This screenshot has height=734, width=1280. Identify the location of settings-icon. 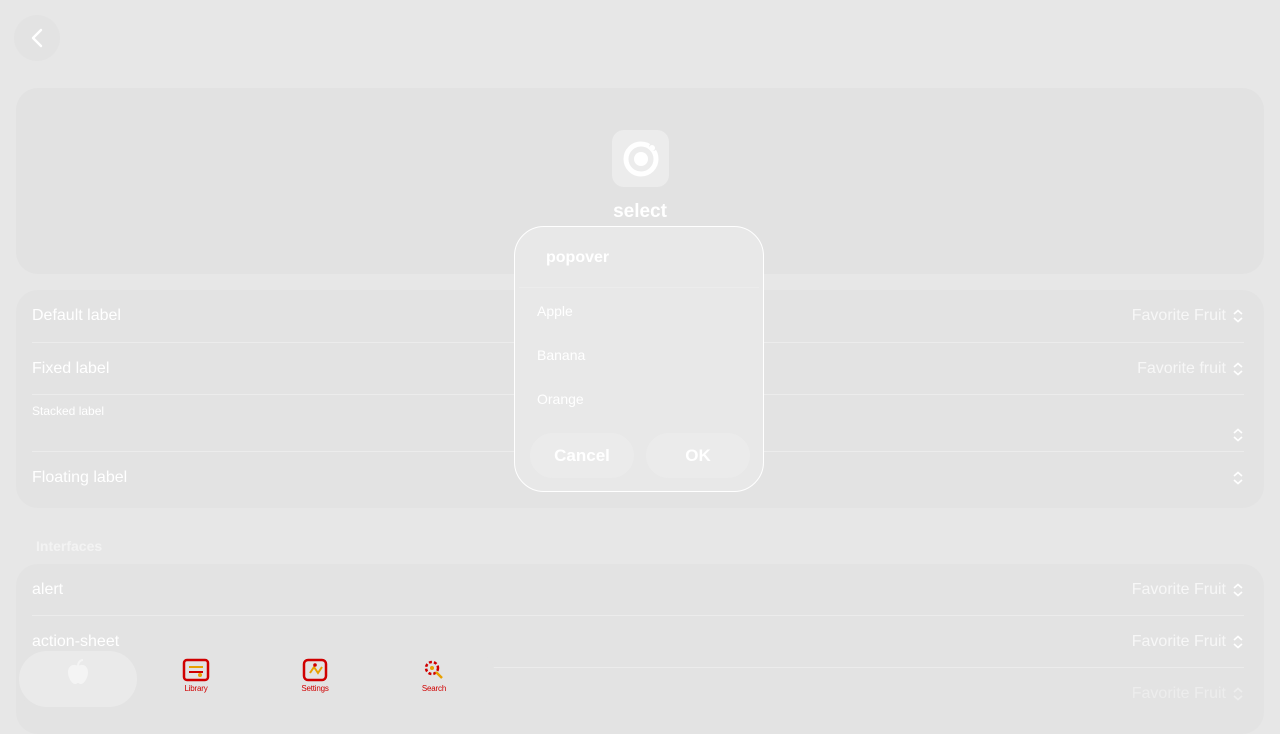
(315, 670).